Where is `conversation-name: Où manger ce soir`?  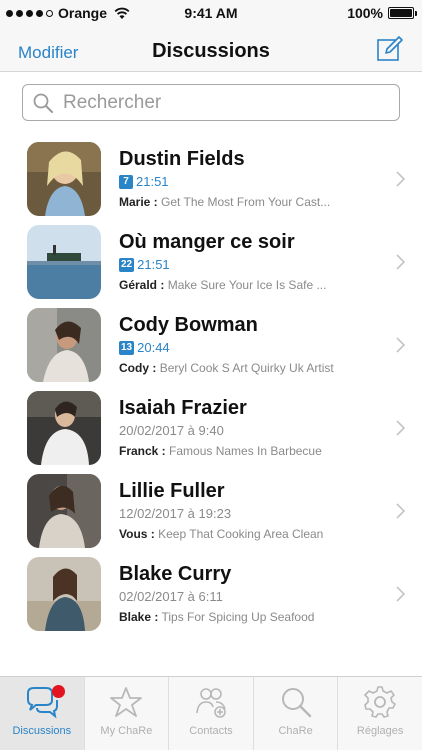
conversation-name: Où manger ce soir is located at coordinates (207, 242).